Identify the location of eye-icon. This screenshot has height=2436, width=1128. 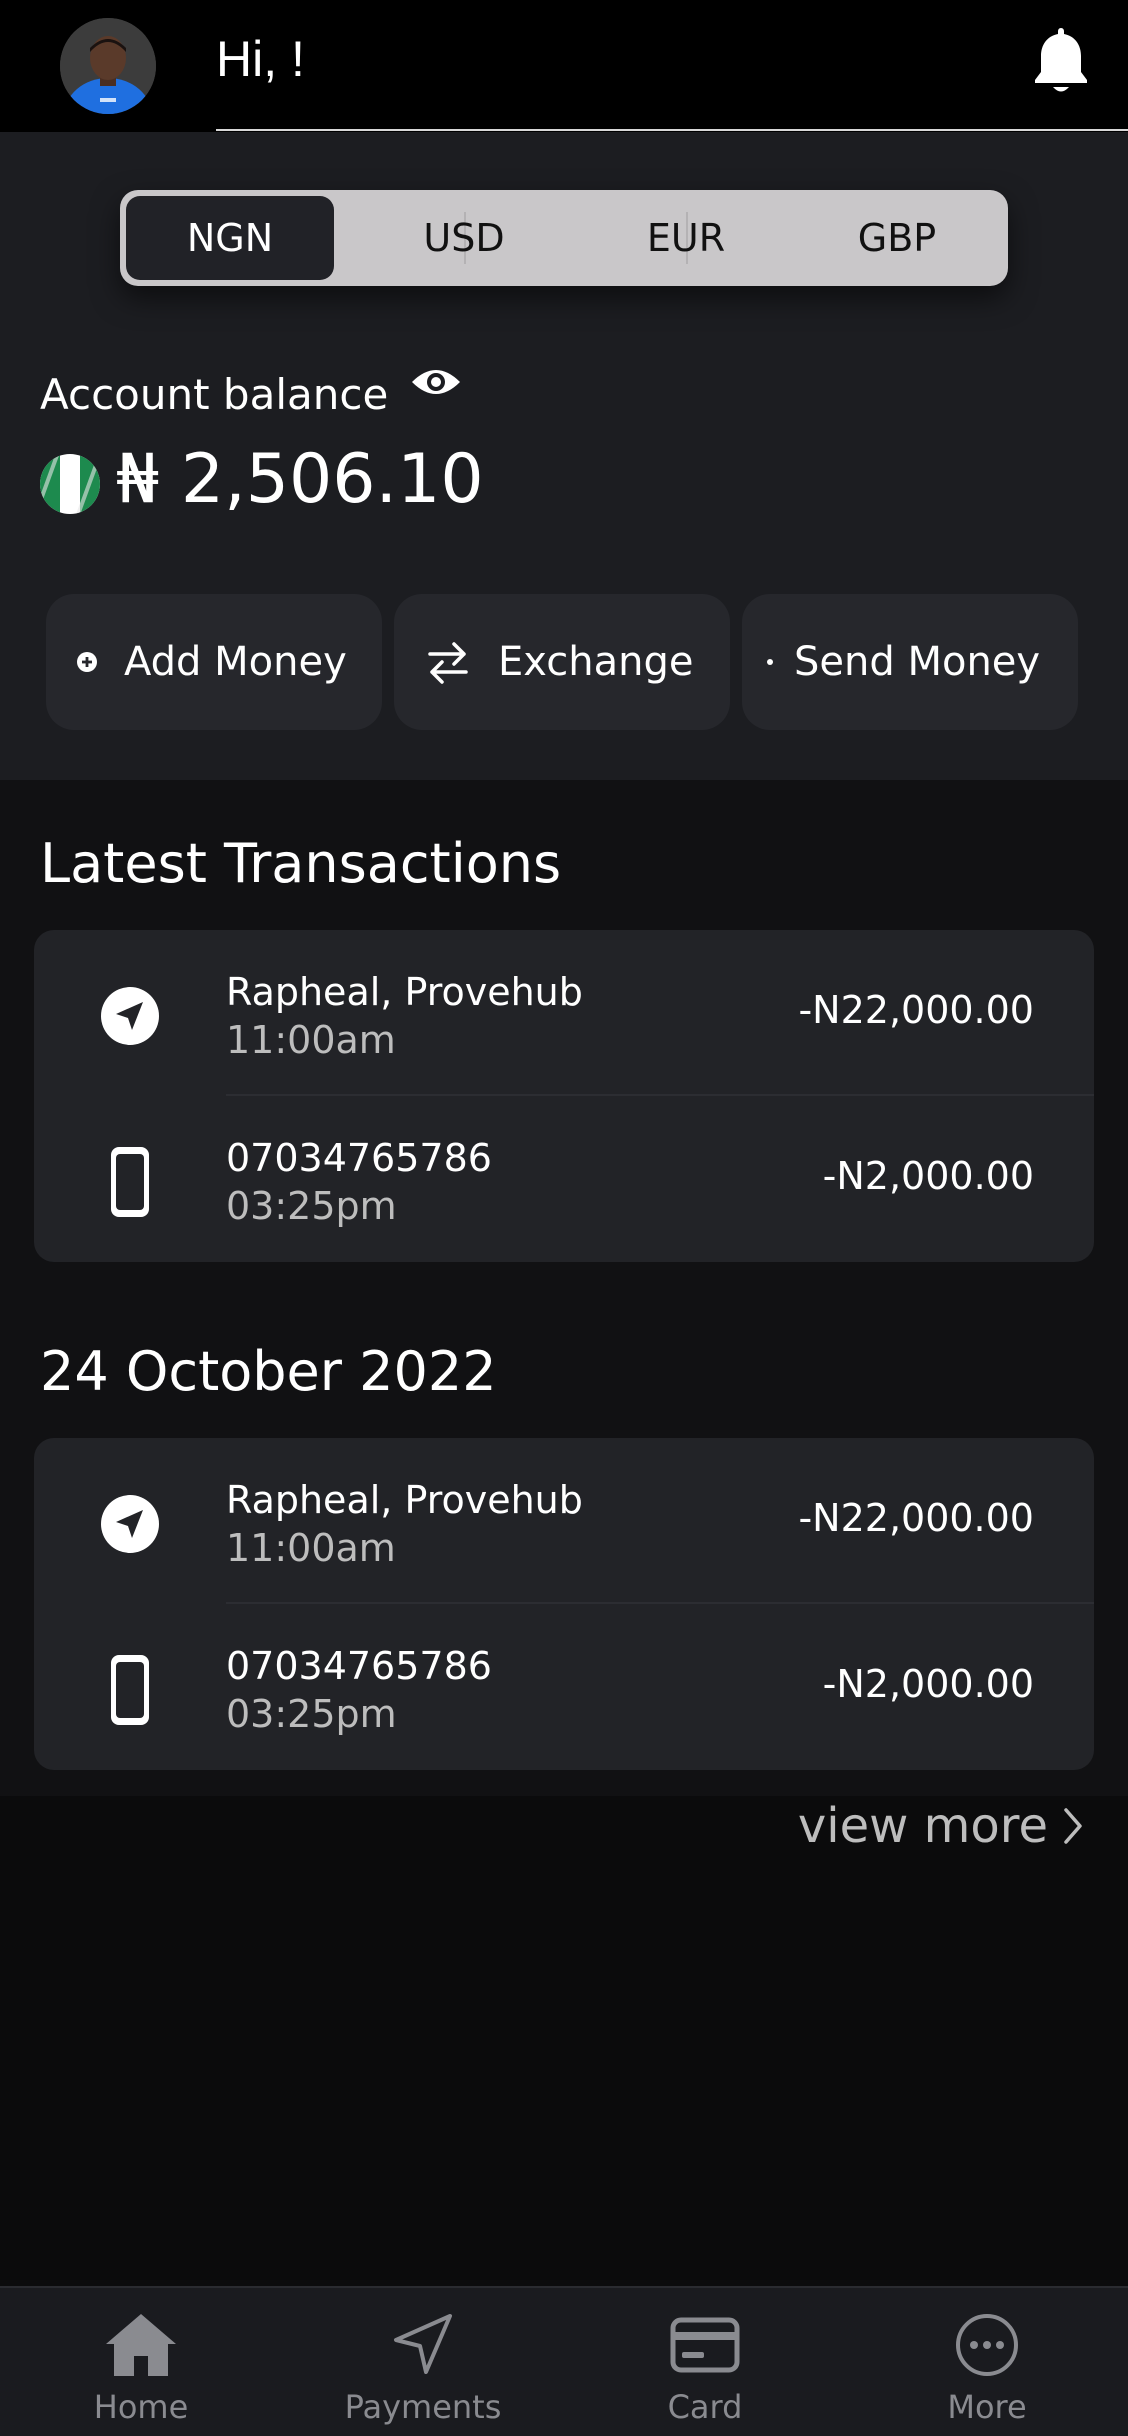
(436, 382).